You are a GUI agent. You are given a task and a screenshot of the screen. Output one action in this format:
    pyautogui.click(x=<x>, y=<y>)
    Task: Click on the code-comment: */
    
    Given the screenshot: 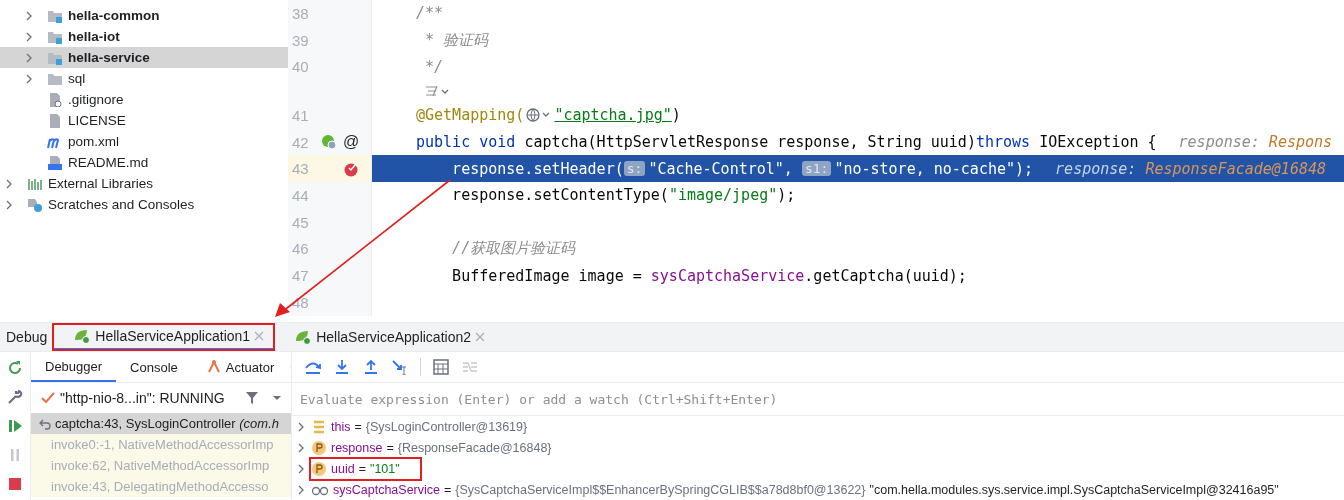 What is the action you would take?
    pyautogui.click(x=434, y=66)
    